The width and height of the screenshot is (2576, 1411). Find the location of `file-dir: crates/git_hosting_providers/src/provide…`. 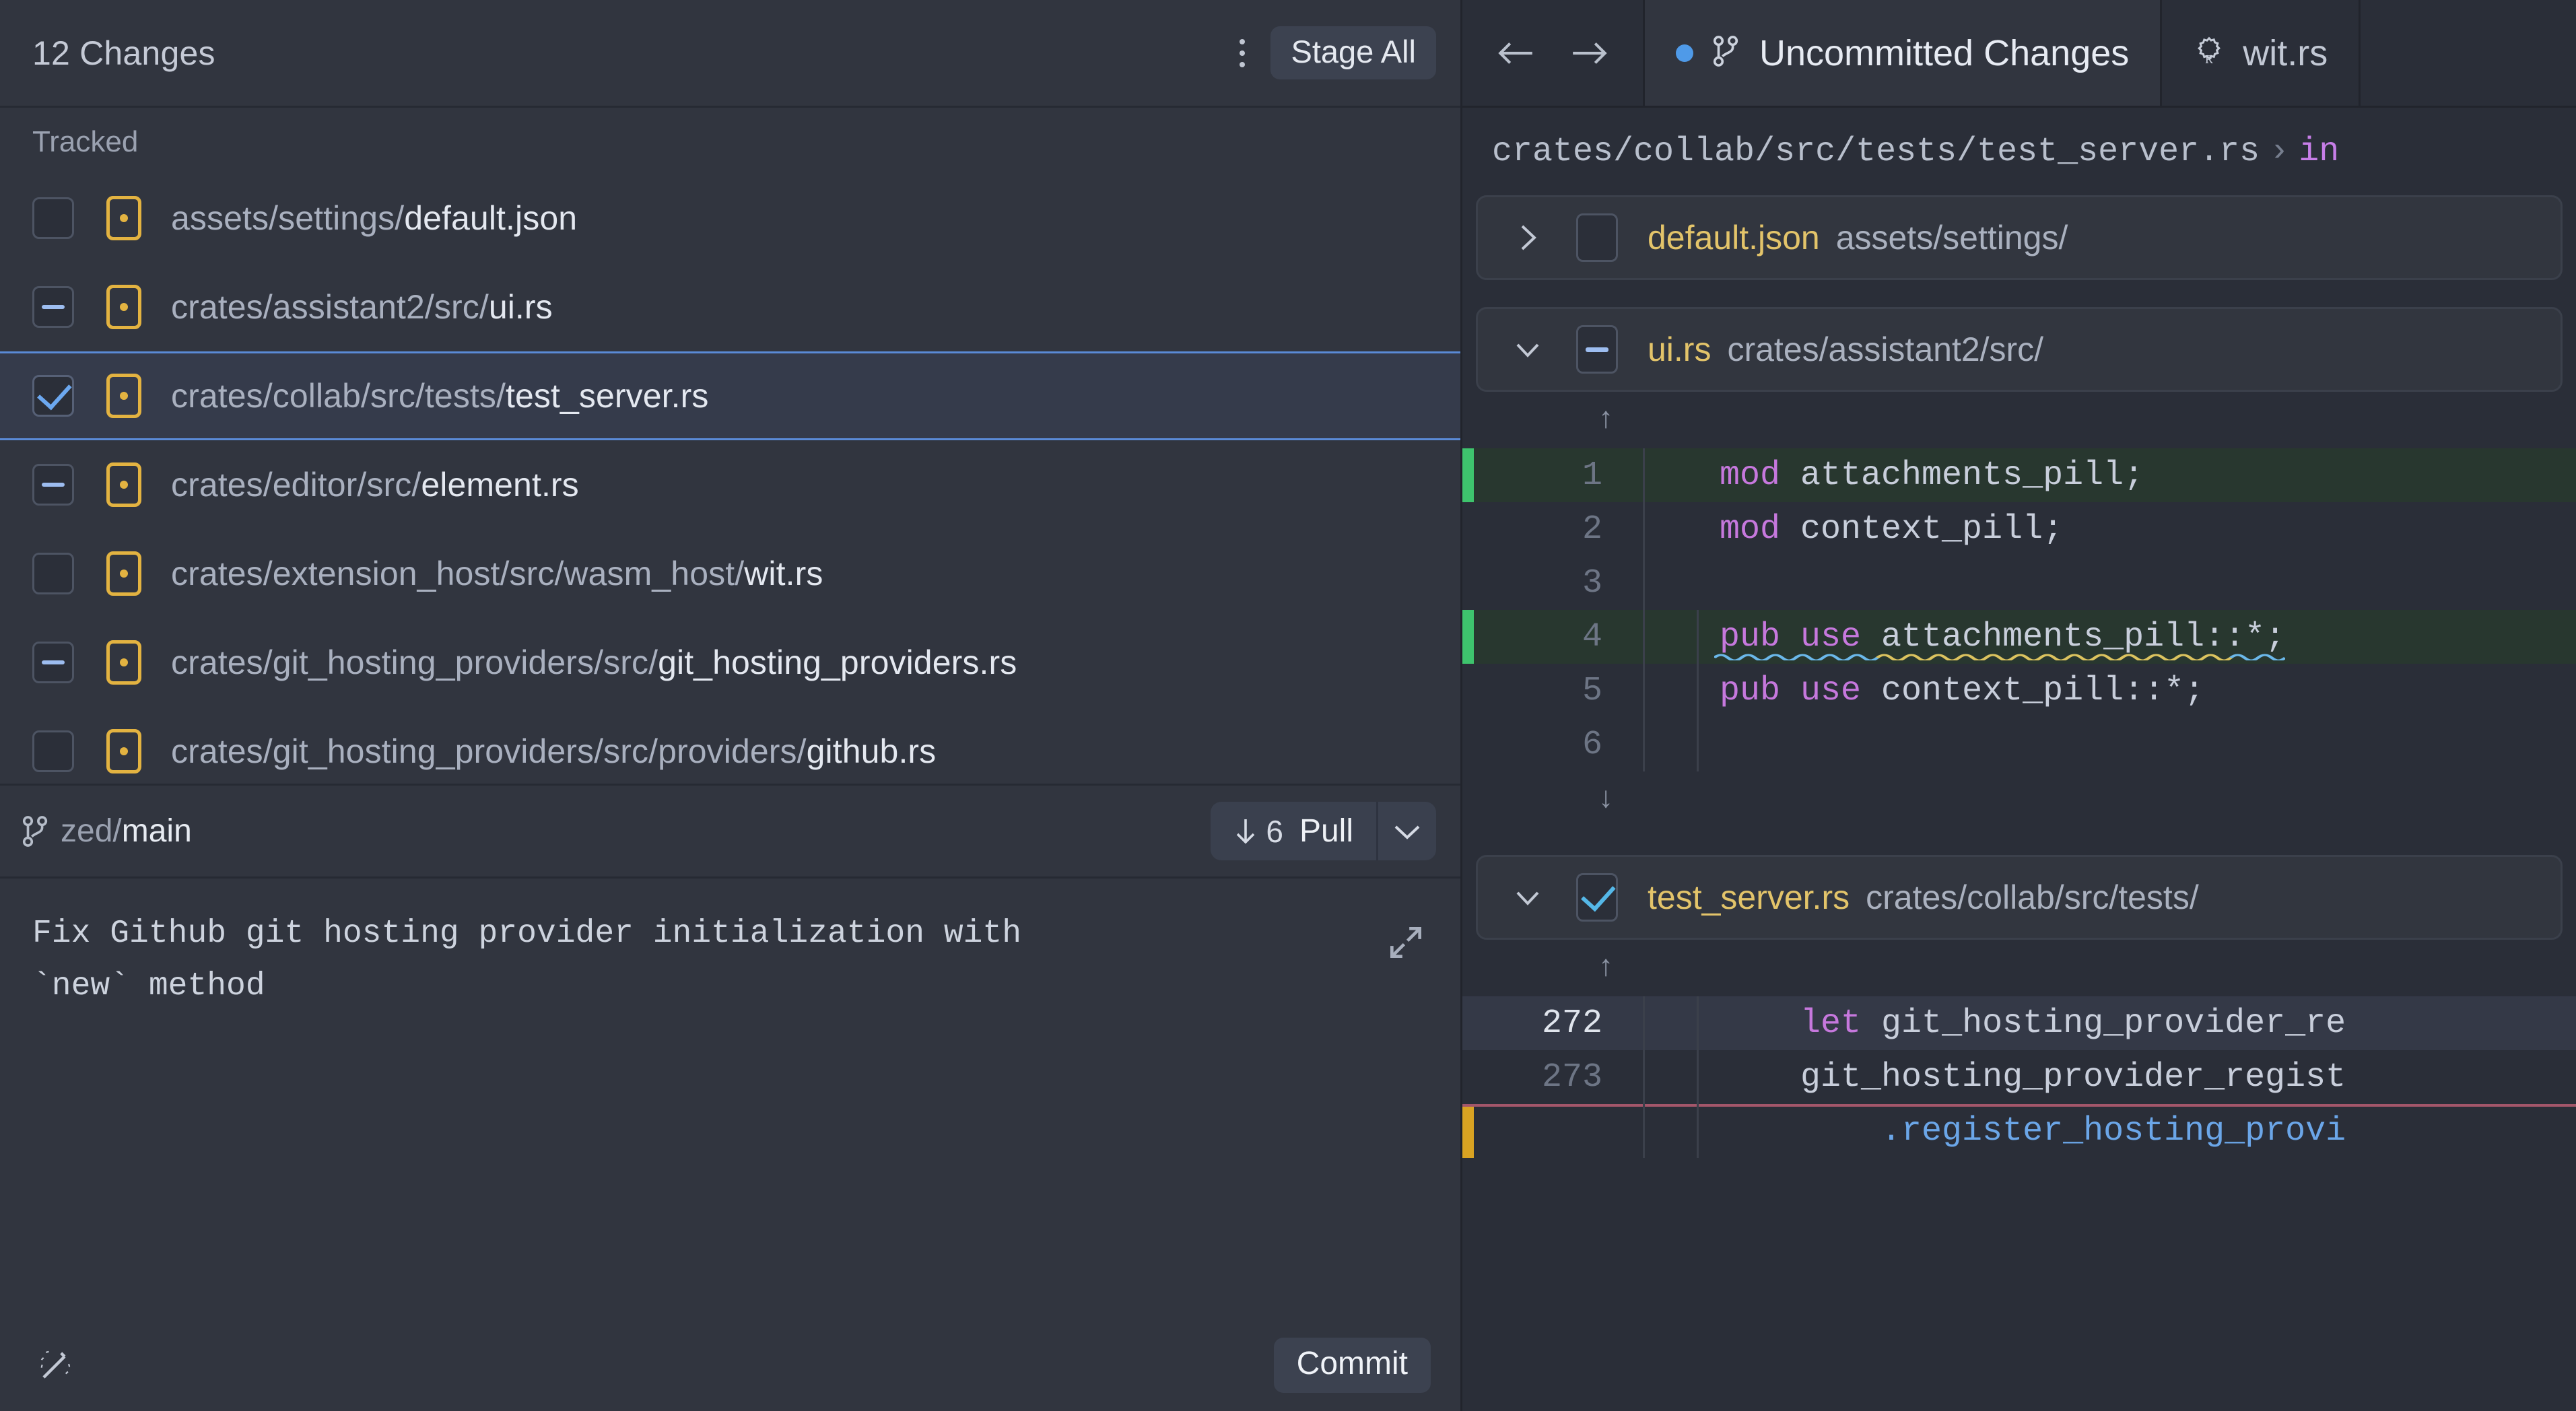

file-dir: crates/git_hosting_providers/src/provide… is located at coordinates (489, 751).